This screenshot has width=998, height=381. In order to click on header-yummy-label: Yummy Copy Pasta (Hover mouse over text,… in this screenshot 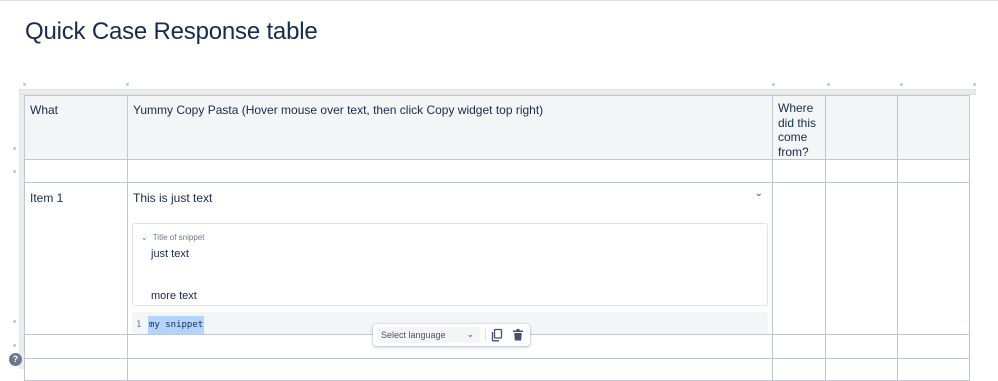, I will do `click(338, 110)`.